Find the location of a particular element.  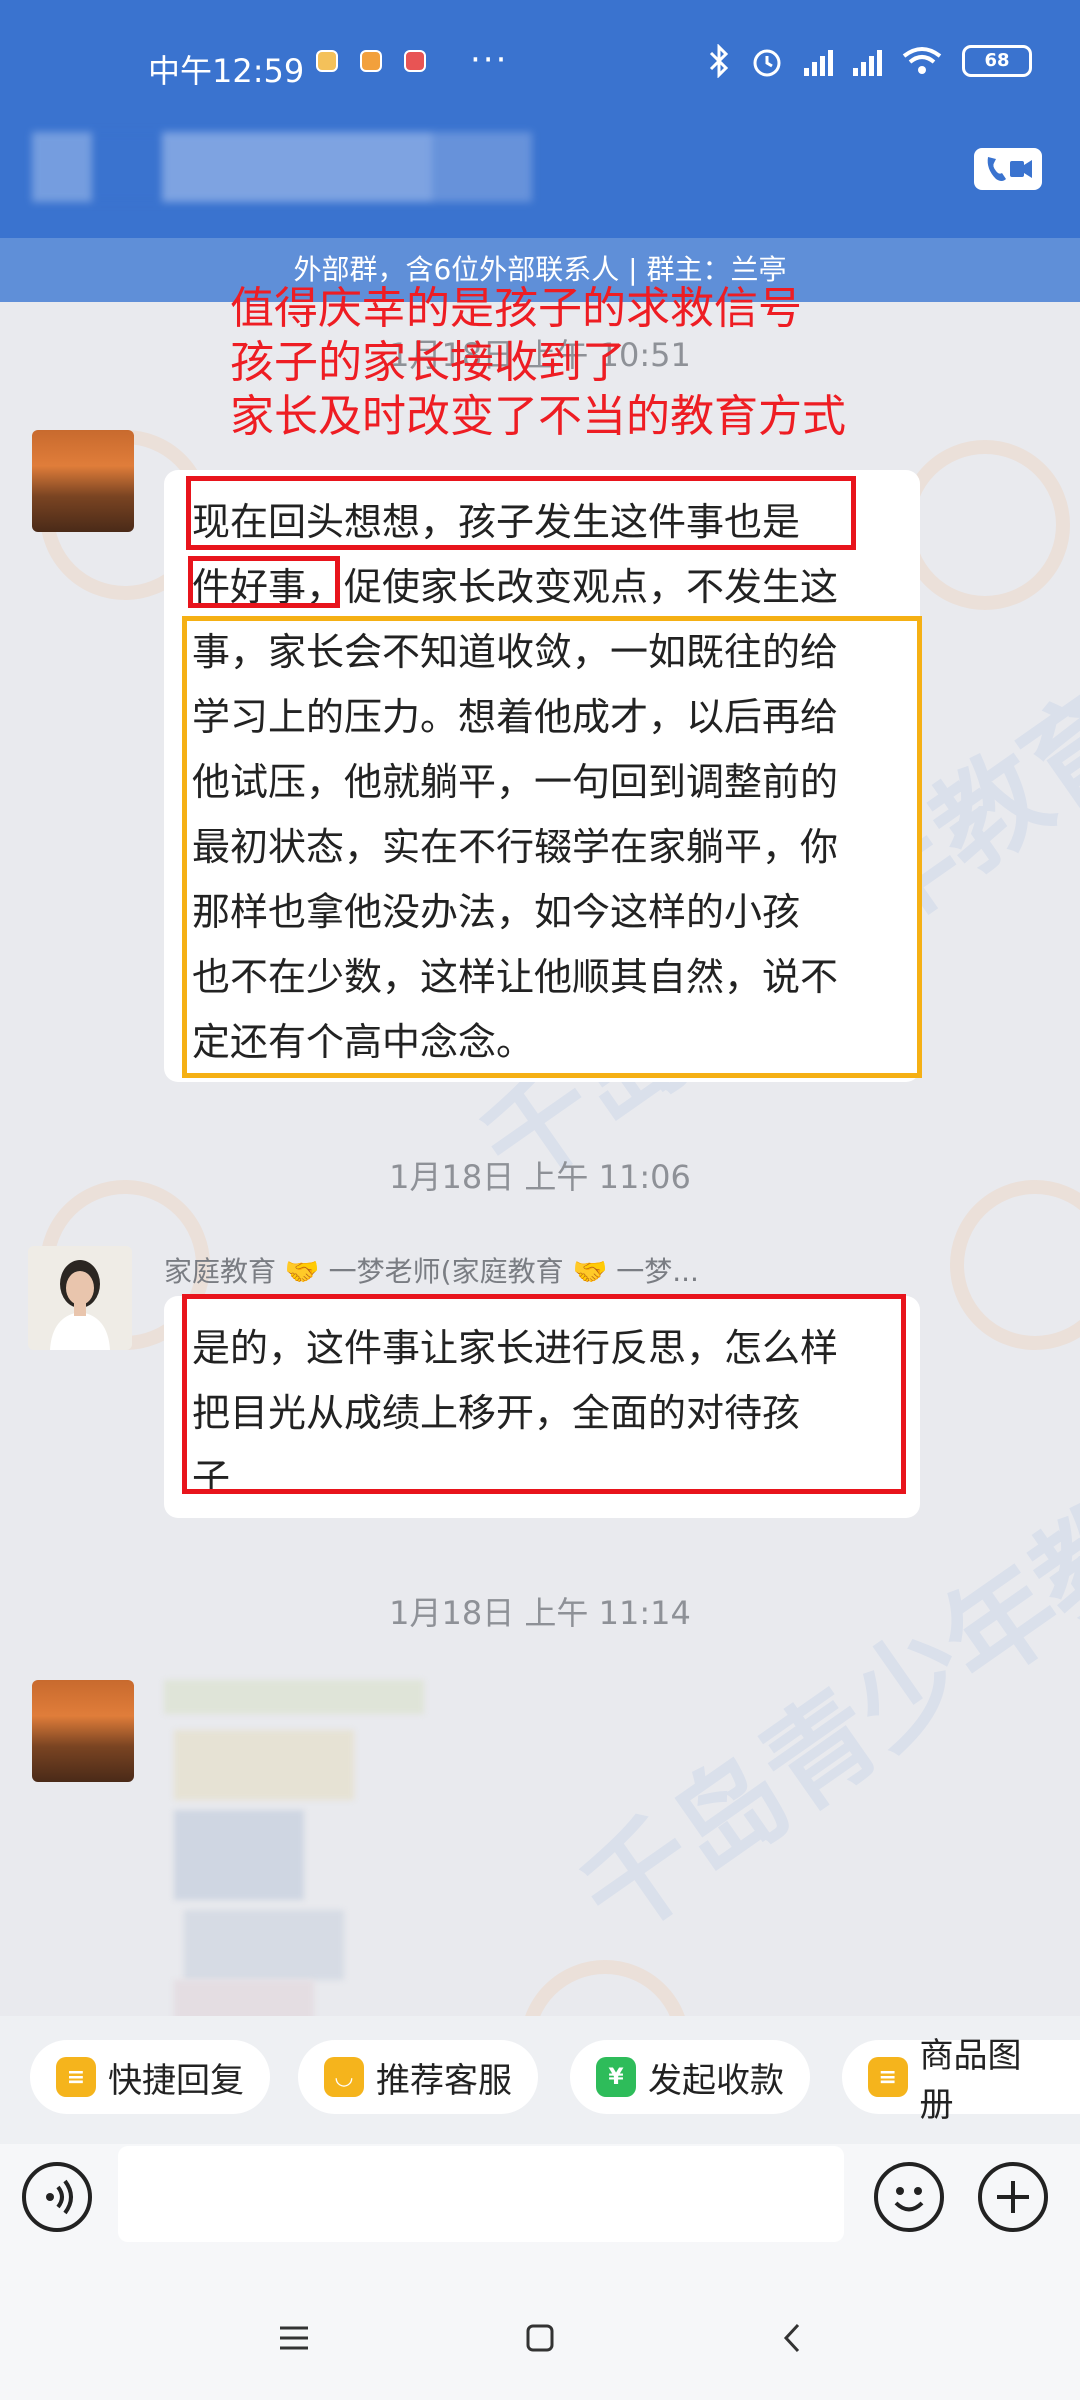

back-icon is located at coordinates (791, 2338).